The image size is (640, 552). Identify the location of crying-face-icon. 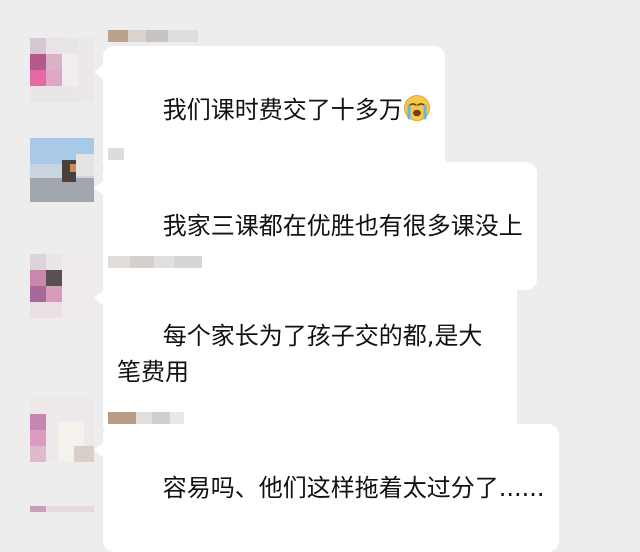
(416, 108).